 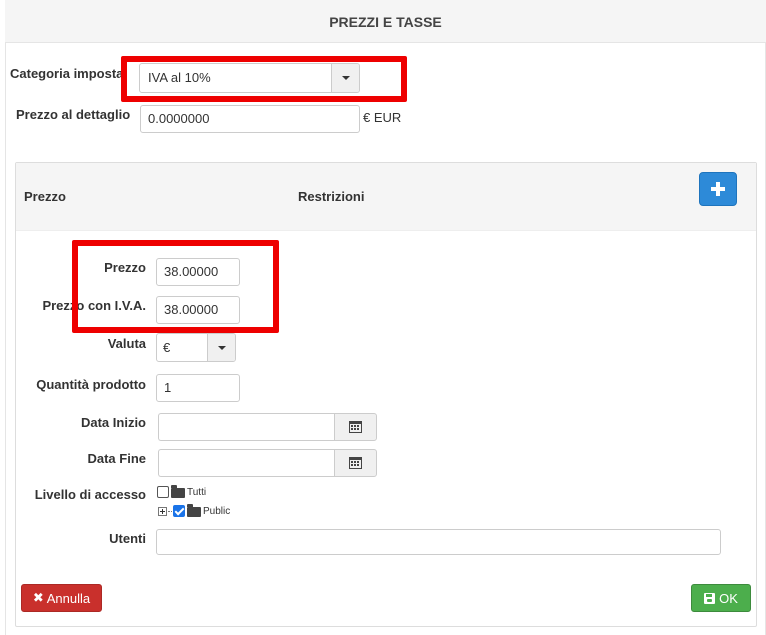 I want to click on column-price-header: Prezzo, so click(x=45, y=196).